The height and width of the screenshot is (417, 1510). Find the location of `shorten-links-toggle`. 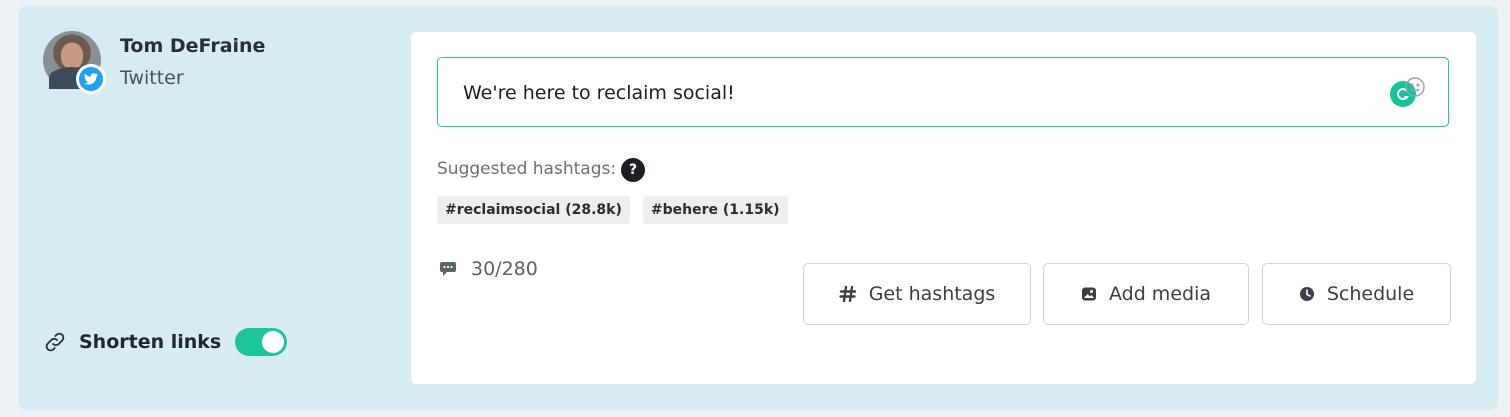

shorten-links-toggle is located at coordinates (261, 342).